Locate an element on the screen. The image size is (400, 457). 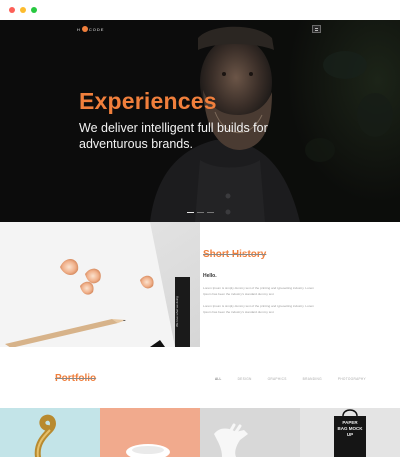
filter-photography: PHOTOGRAPHY is located at coordinates (352, 379).